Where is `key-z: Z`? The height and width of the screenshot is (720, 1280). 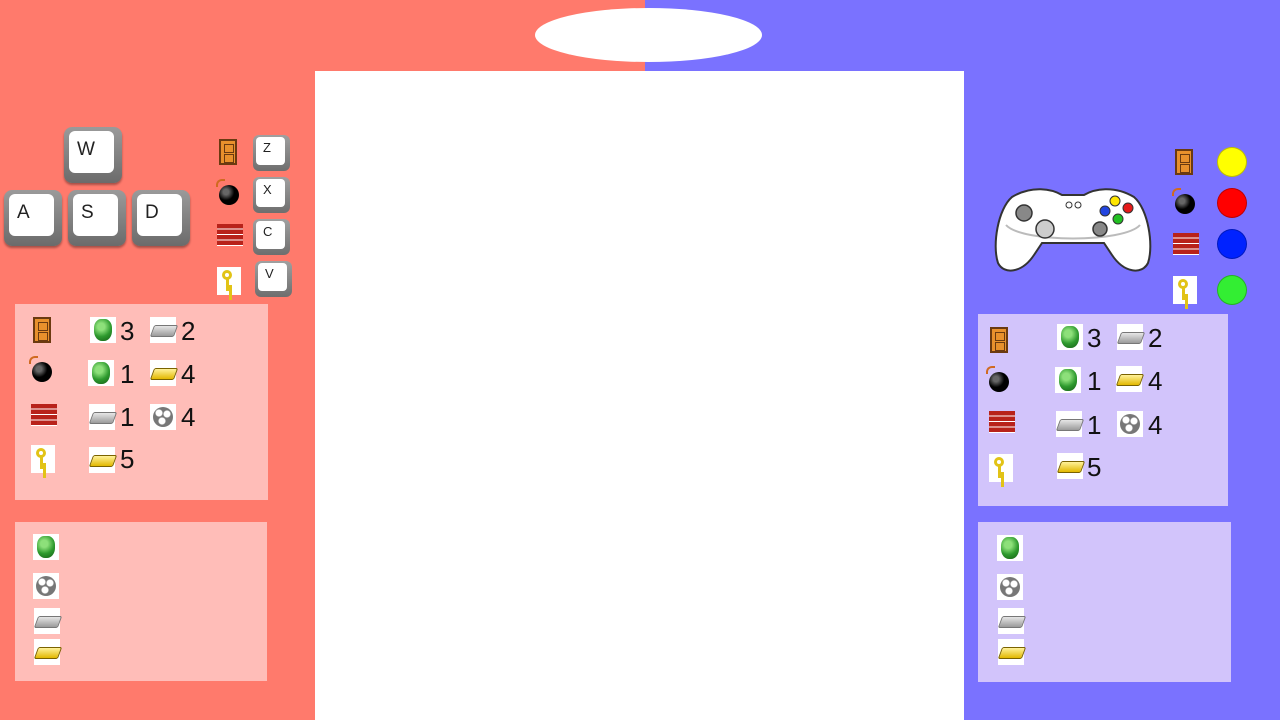 key-z: Z is located at coordinates (271, 153).